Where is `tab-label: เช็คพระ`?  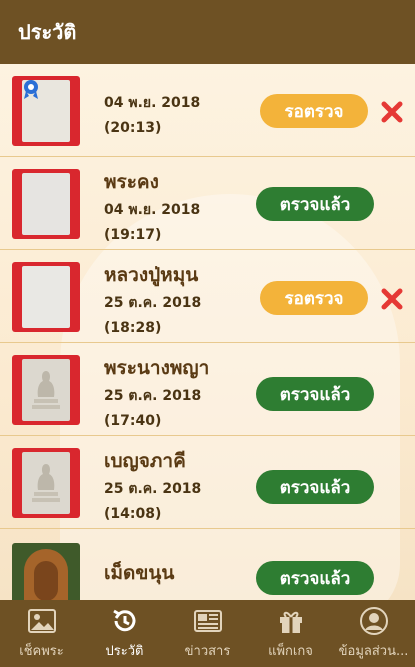
tab-label: เช็คพระ is located at coordinates (41, 651).